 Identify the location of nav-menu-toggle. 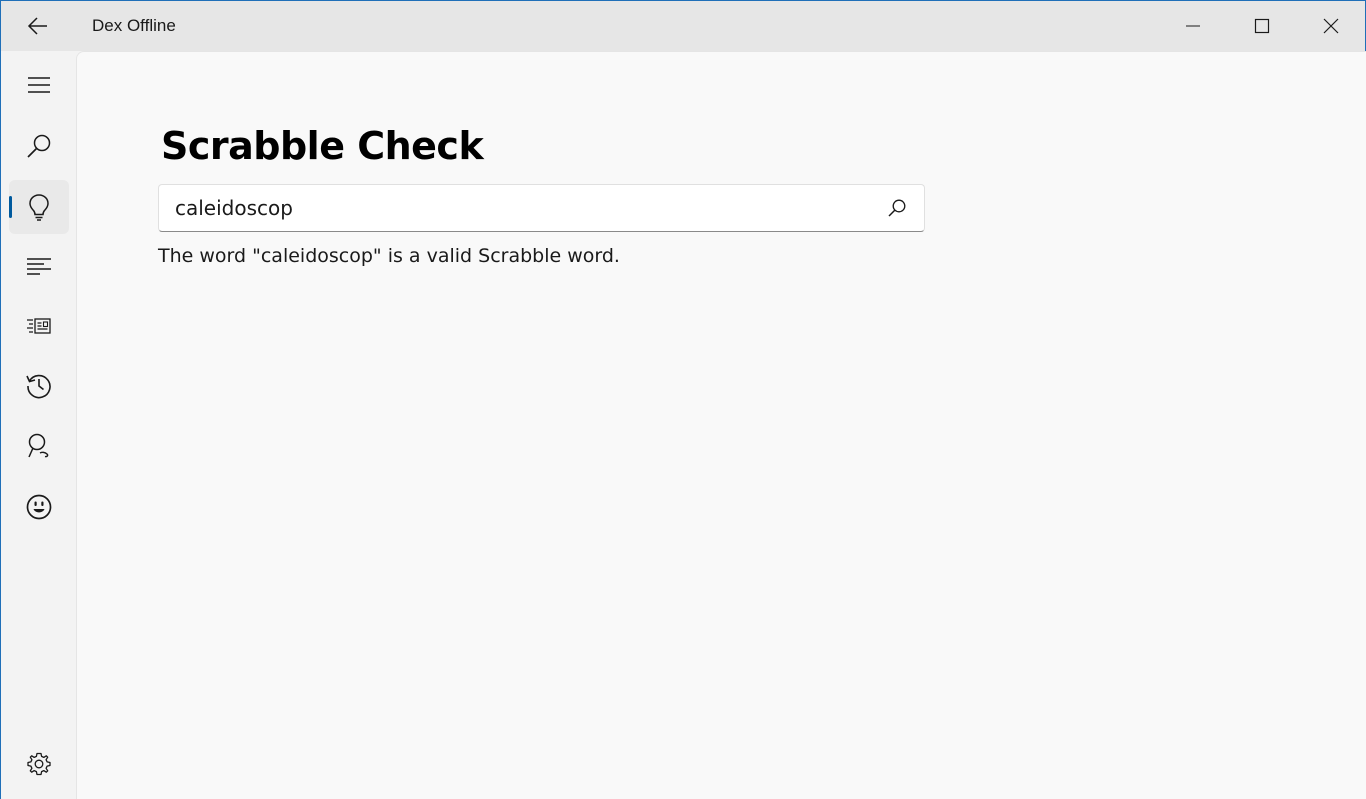
(39, 85).